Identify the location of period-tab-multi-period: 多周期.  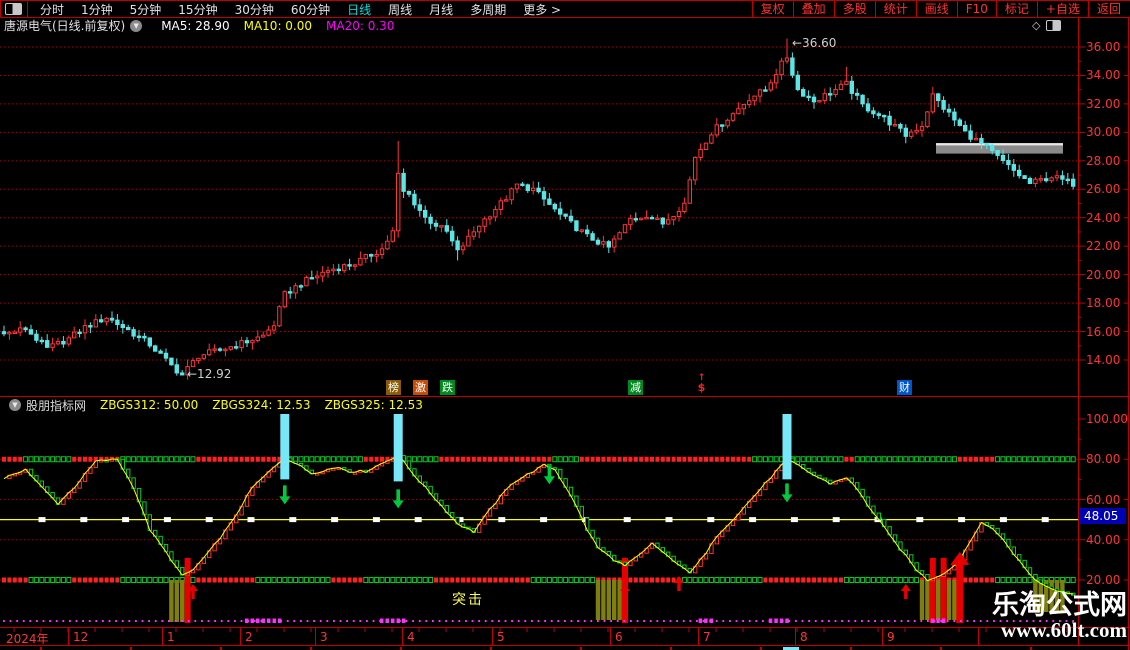
(488, 9).